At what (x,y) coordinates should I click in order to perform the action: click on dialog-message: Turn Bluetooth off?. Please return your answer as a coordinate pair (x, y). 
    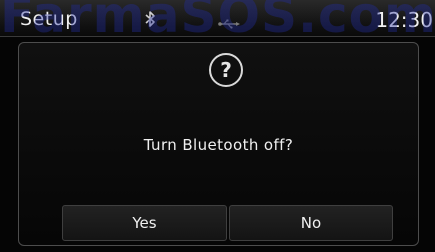
    Looking at the image, I should click on (218, 145).